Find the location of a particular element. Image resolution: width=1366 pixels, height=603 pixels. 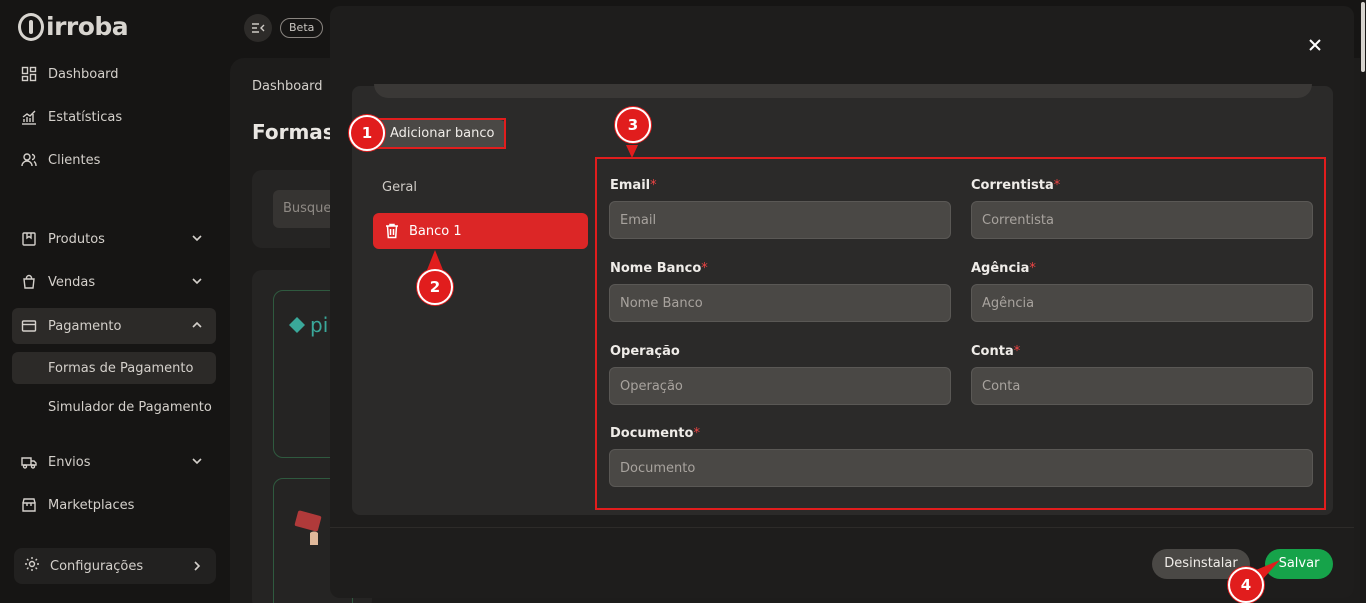

collapse-icon is located at coordinates (258, 28).